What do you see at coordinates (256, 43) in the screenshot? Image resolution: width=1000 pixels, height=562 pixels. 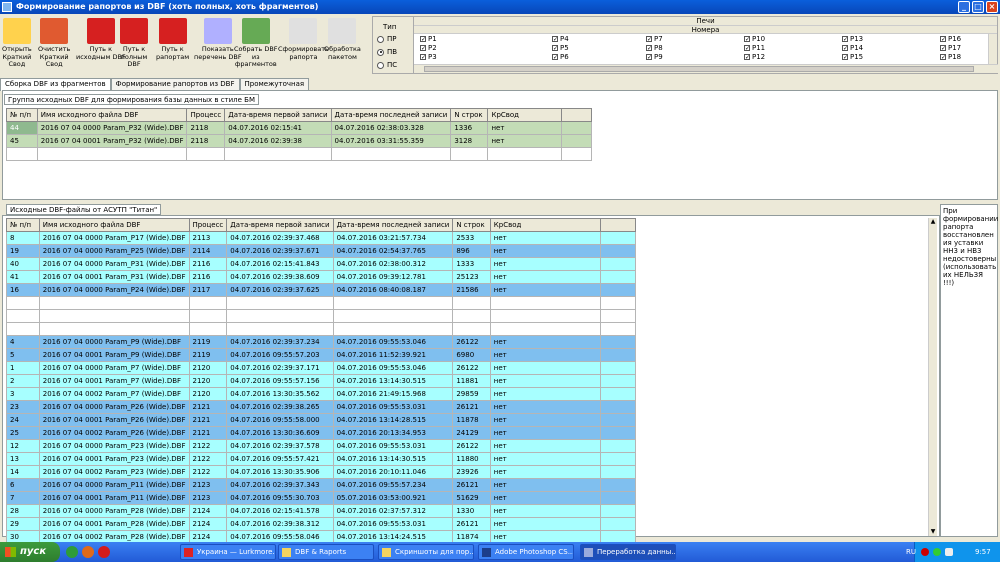 I see `toolbar-button-7: Собрать DBF из фрагментов` at bounding box center [256, 43].